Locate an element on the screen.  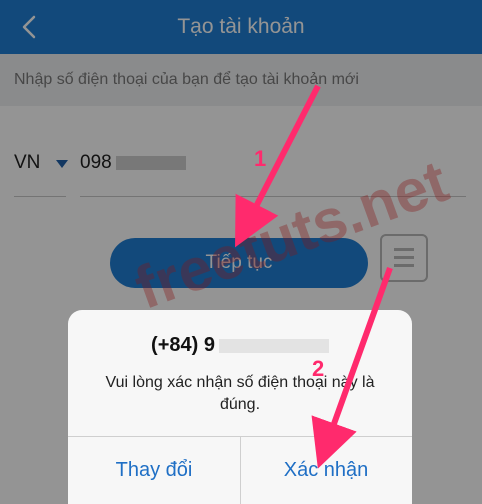
step-2-label: 2 is located at coordinates (318, 368).